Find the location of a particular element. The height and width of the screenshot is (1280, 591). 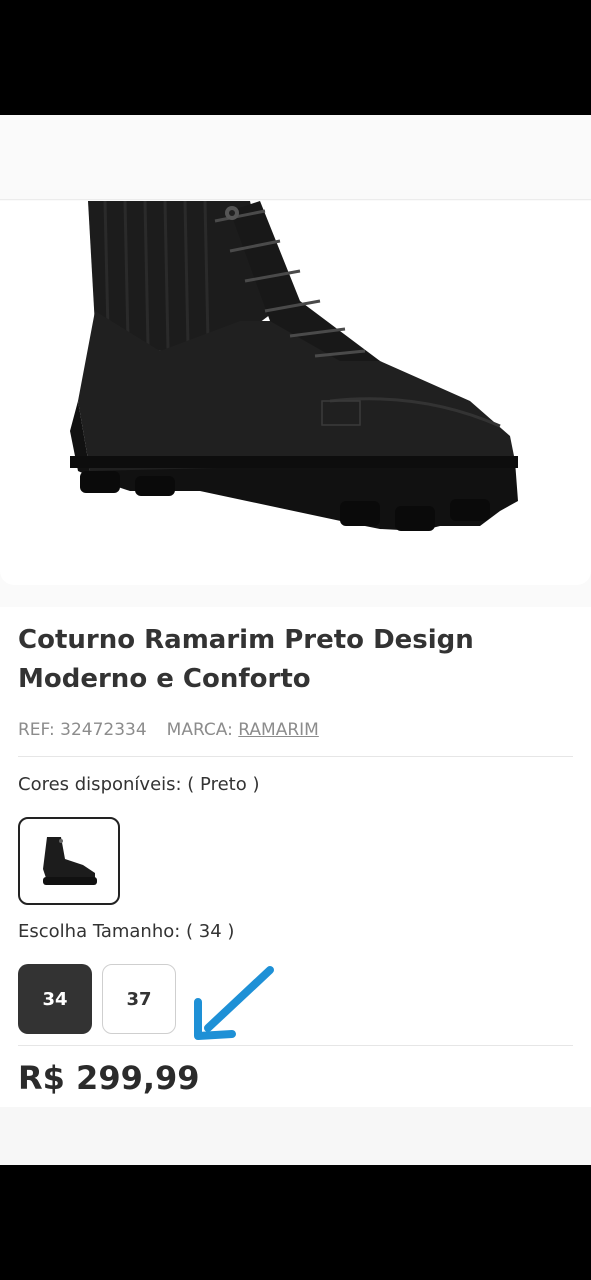

arrow-down-left-icon is located at coordinates (234, 1003).